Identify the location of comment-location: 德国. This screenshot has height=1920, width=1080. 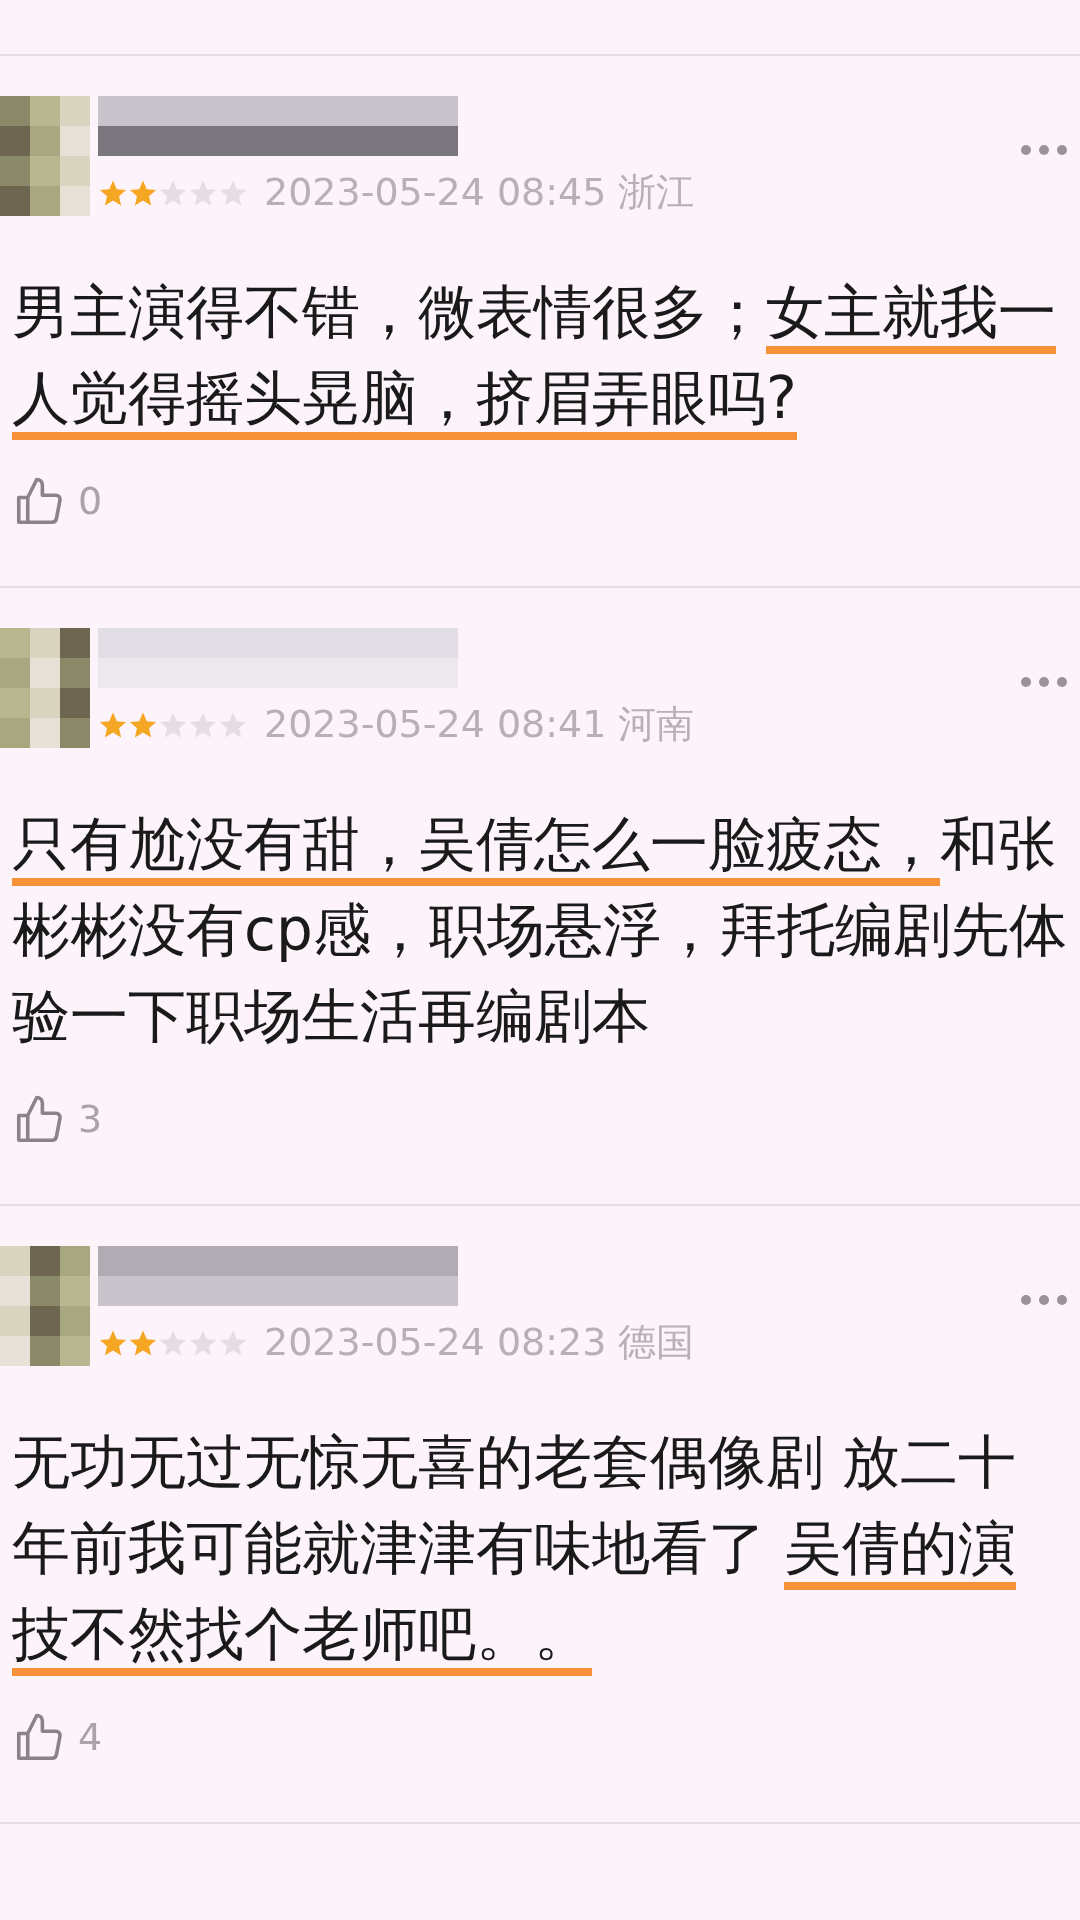
(656, 1342).